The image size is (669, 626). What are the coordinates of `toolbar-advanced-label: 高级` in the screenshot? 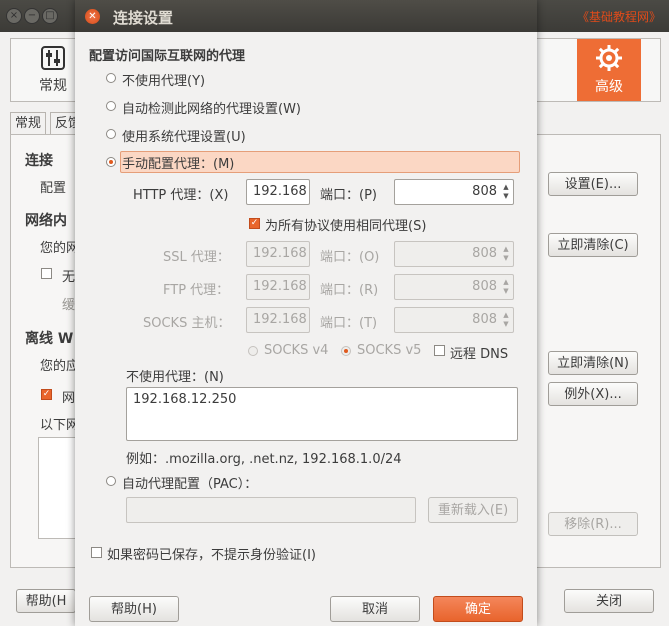 It's located at (609, 87).